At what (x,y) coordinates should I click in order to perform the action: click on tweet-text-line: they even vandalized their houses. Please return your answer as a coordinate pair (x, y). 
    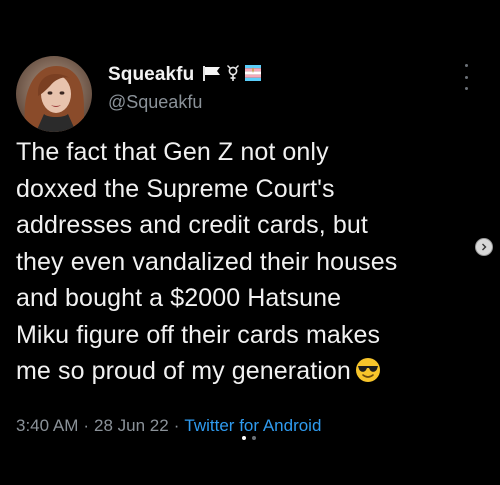
    Looking at the image, I should click on (207, 261).